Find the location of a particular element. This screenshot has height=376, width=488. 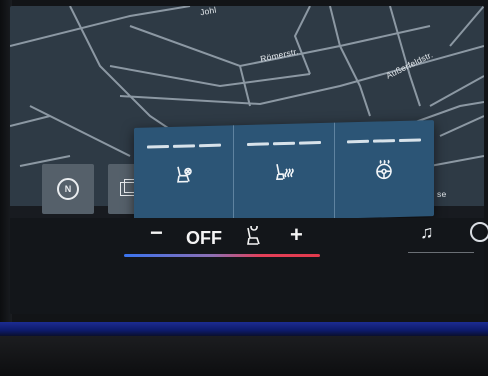

temperature-increase-button: + is located at coordinates (296, 235).